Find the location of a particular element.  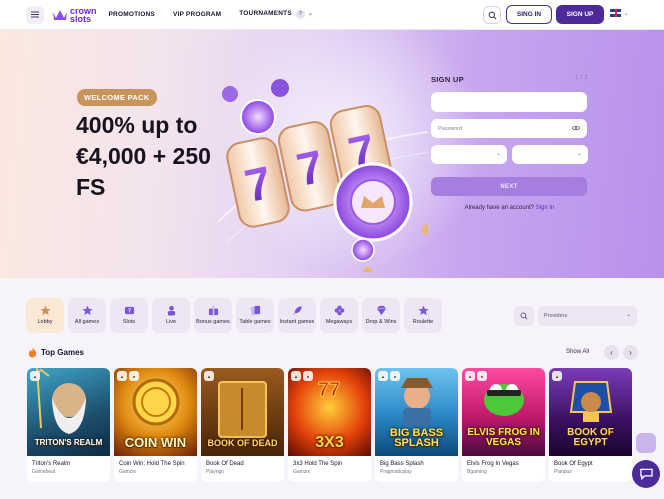

chat-icon is located at coordinates (646, 474).